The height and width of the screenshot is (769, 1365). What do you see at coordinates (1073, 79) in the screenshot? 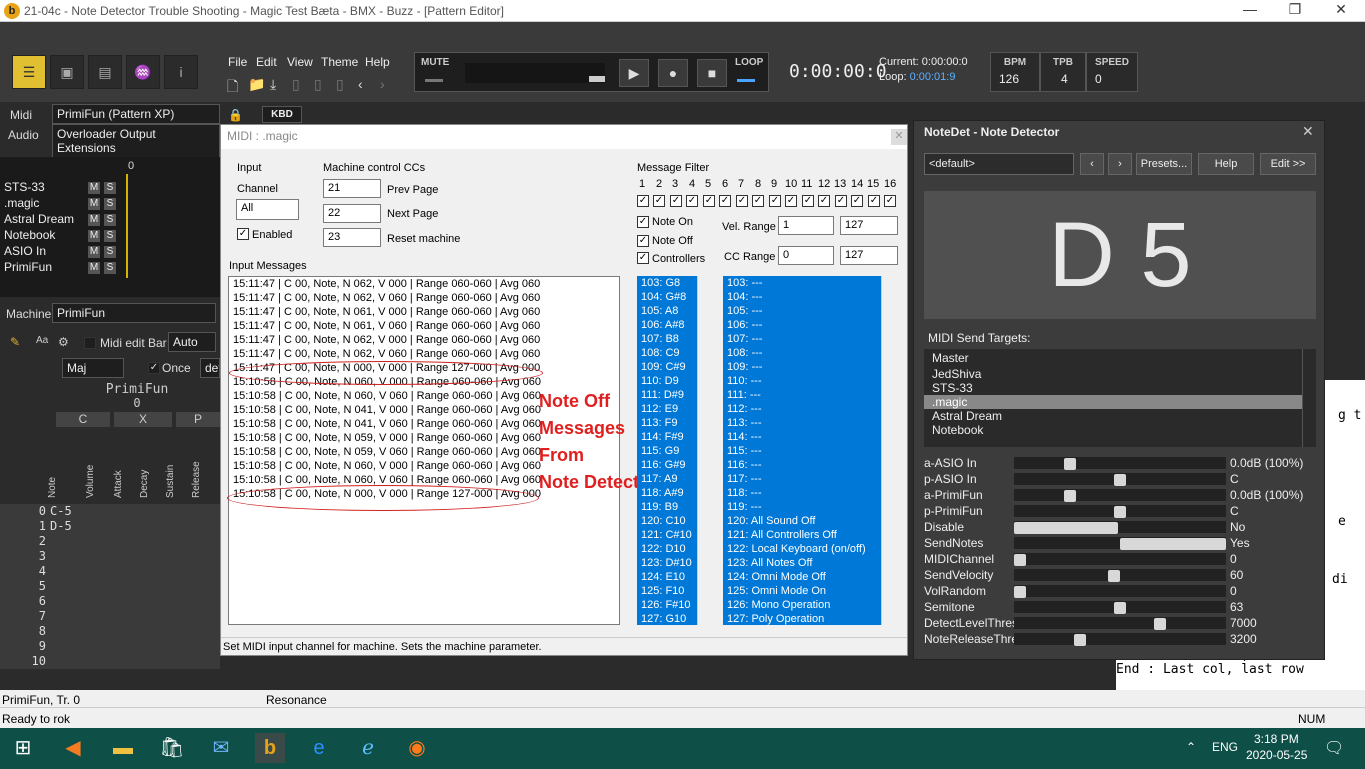
I see `tpb-value: 4` at bounding box center [1073, 79].